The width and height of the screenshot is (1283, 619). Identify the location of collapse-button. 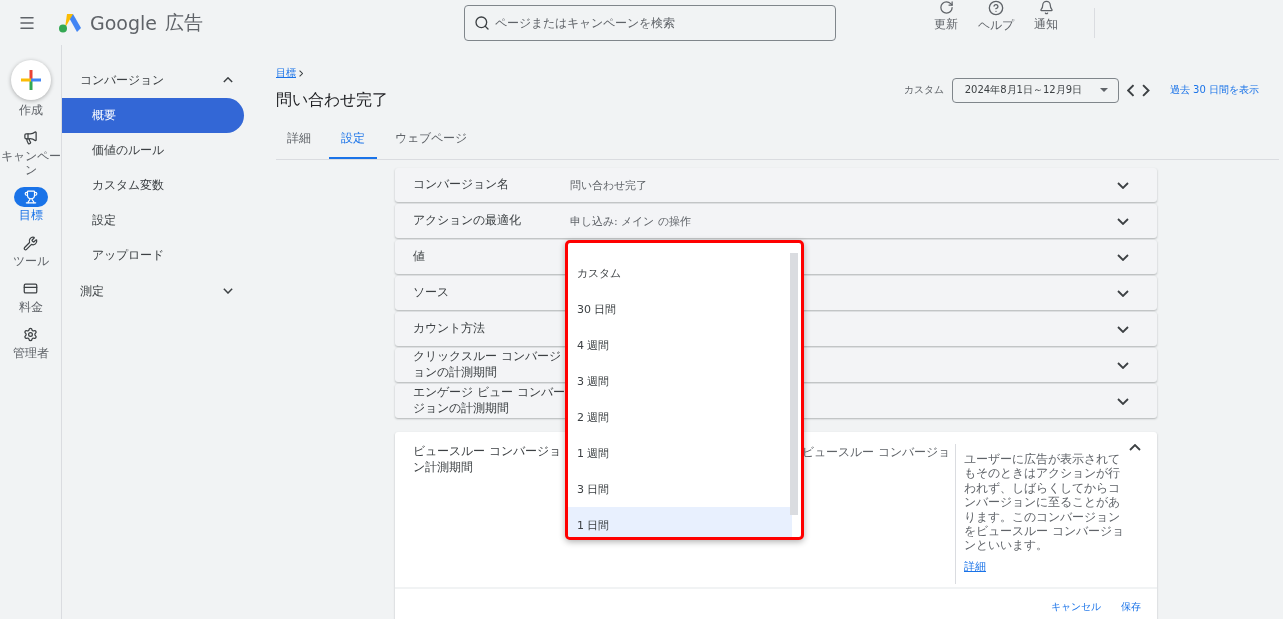
(1135, 447).